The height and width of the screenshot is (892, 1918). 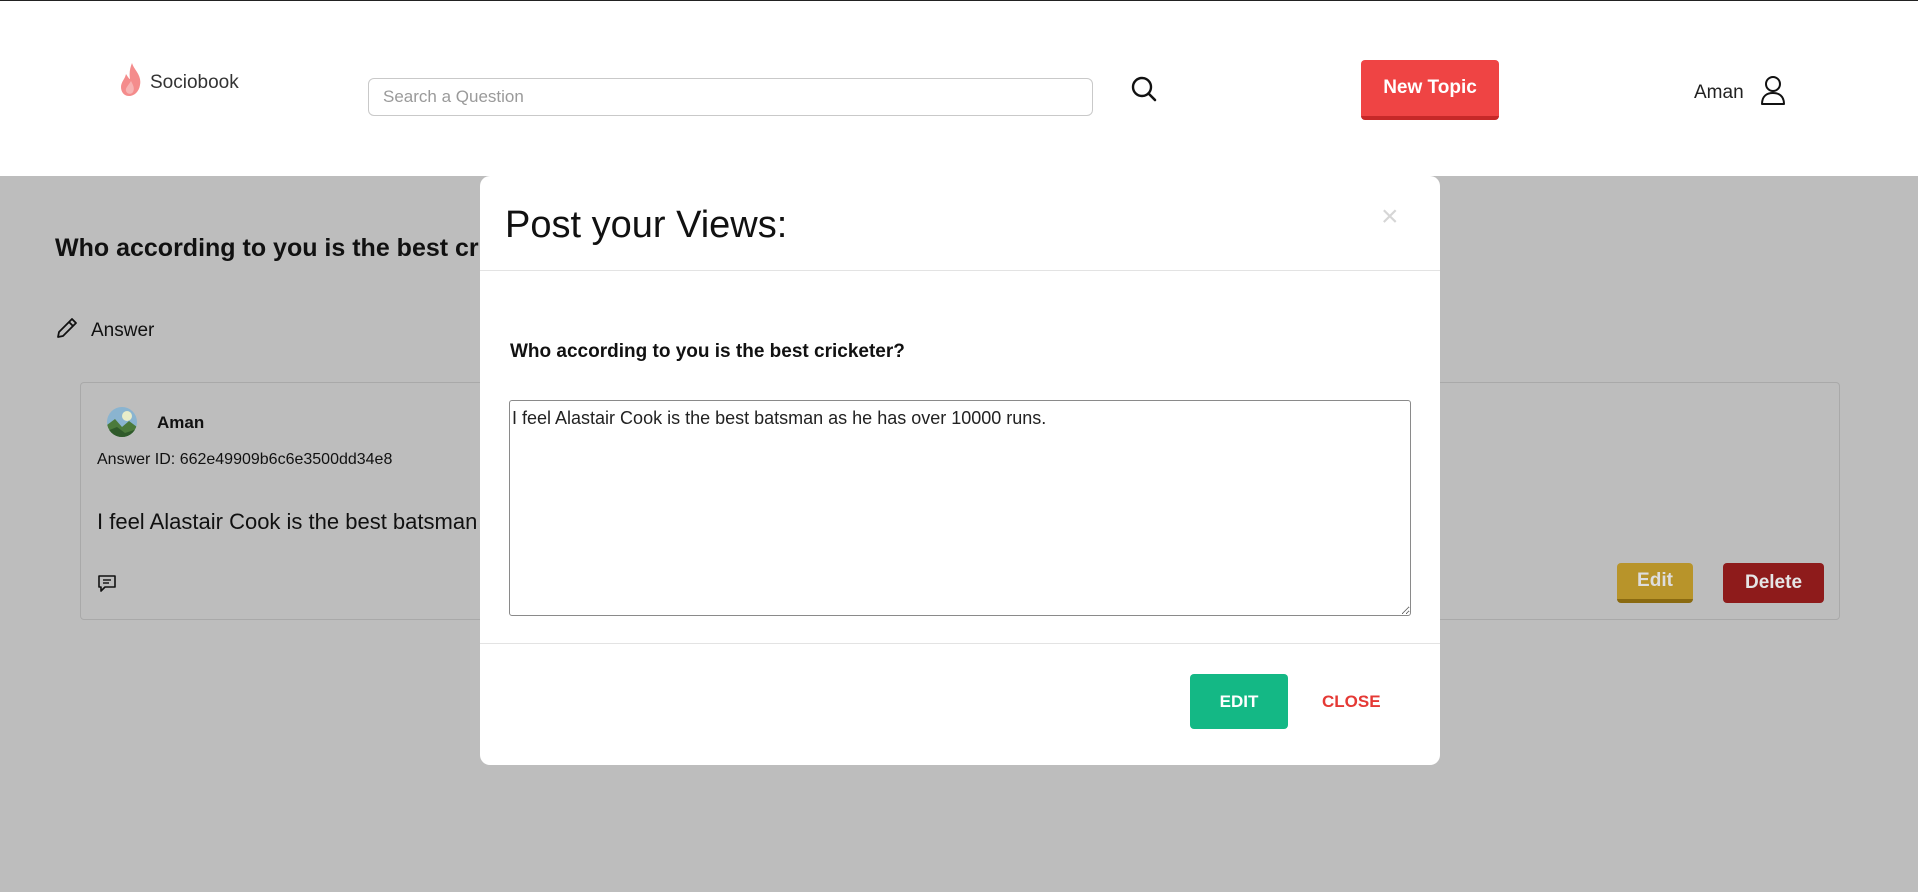 What do you see at coordinates (646, 225) in the screenshot?
I see `modal-title: Post your Views:` at bounding box center [646, 225].